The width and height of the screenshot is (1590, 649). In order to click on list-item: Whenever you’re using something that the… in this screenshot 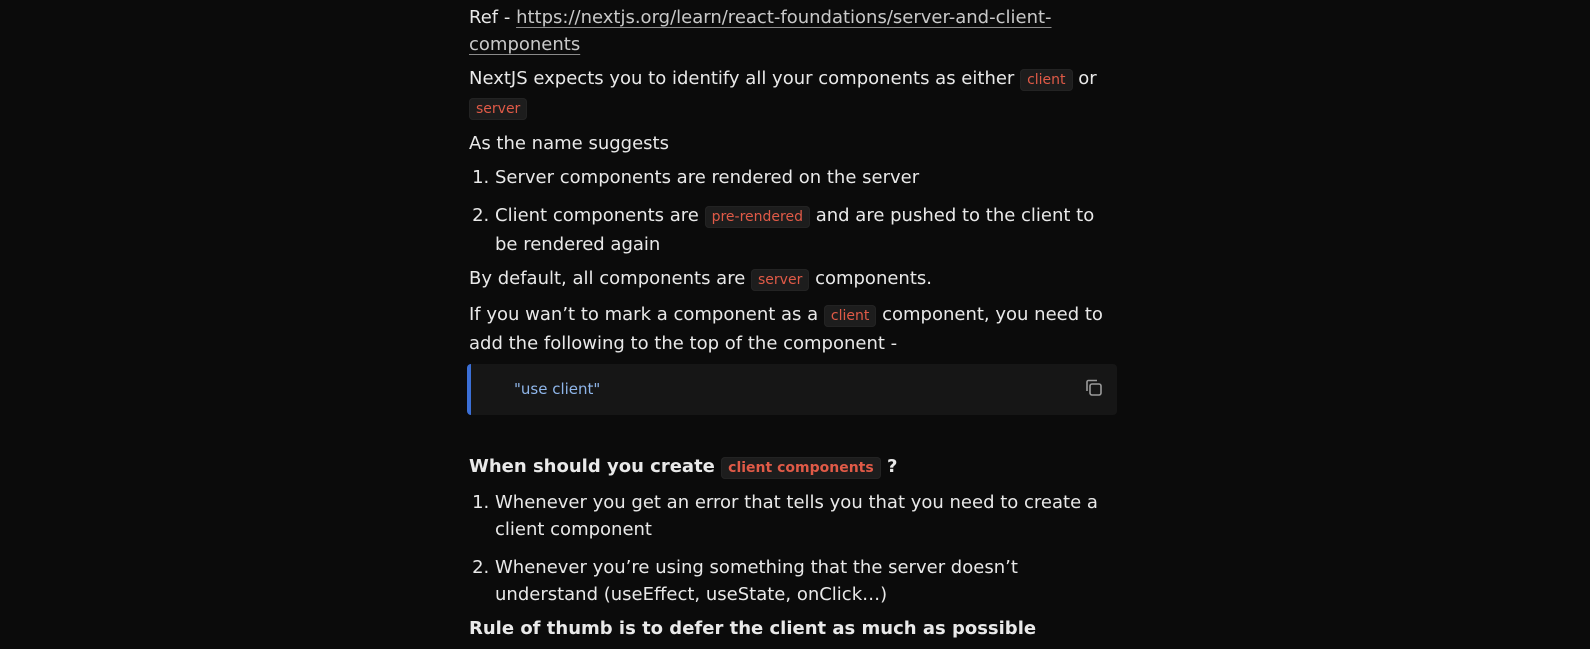, I will do `click(803, 581)`.